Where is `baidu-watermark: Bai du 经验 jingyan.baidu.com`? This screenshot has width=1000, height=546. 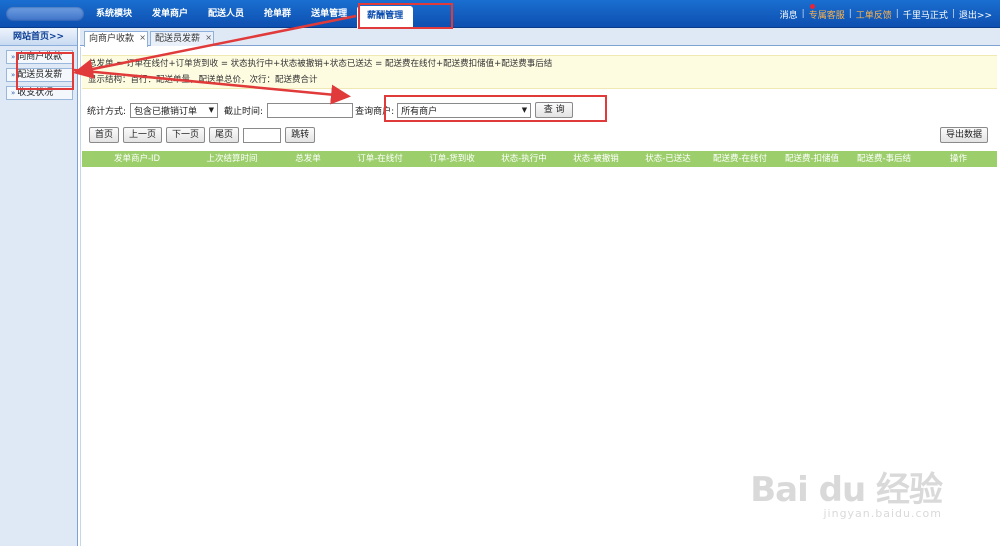 baidu-watermark: Bai du 经验 jingyan.baidu.com is located at coordinates (846, 491).